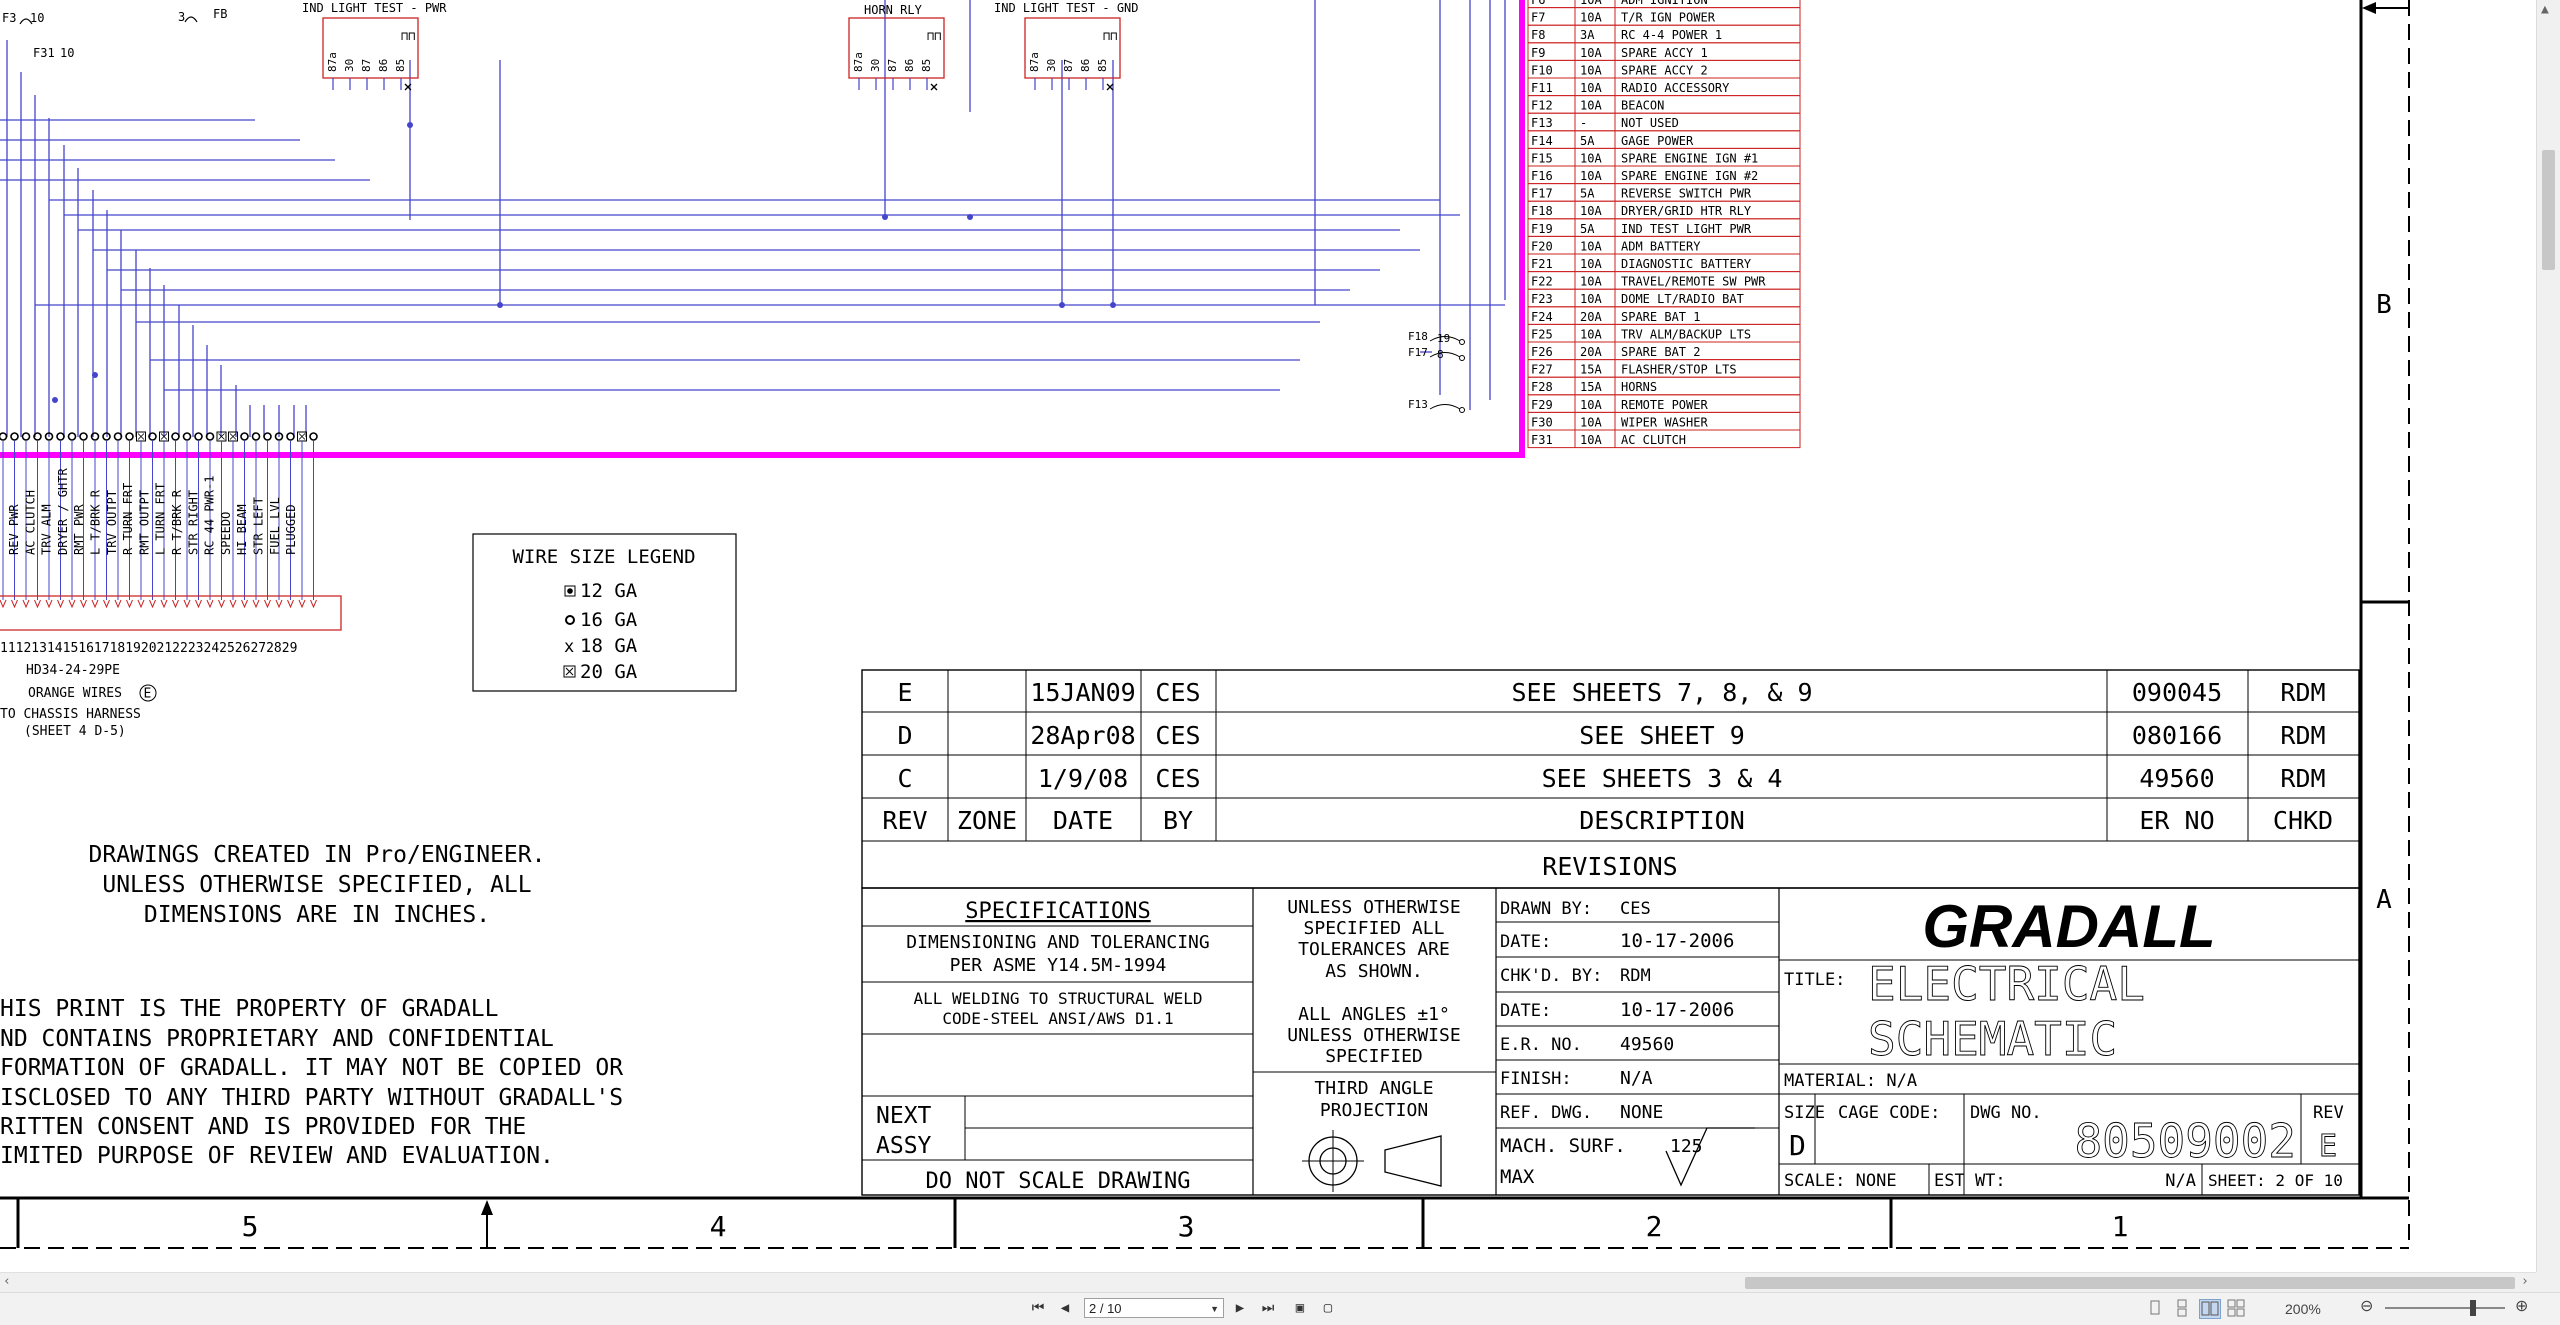 This screenshot has width=2560, height=1325. Describe the element at coordinates (1268, 1282) in the screenshot. I see `horizontal-scrollbar: ‹ ›` at that location.